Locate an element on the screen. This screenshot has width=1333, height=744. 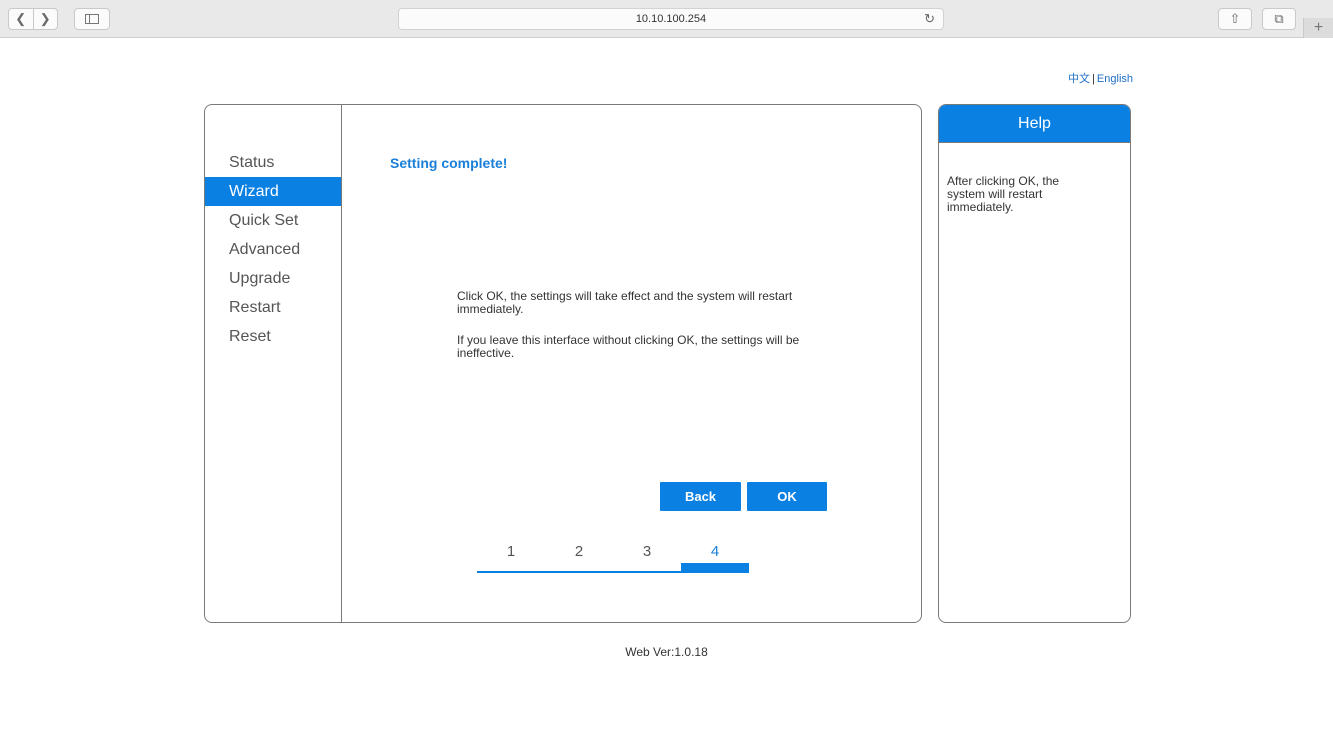
web-version: Web Ver:1.0.18 is located at coordinates (666, 652).